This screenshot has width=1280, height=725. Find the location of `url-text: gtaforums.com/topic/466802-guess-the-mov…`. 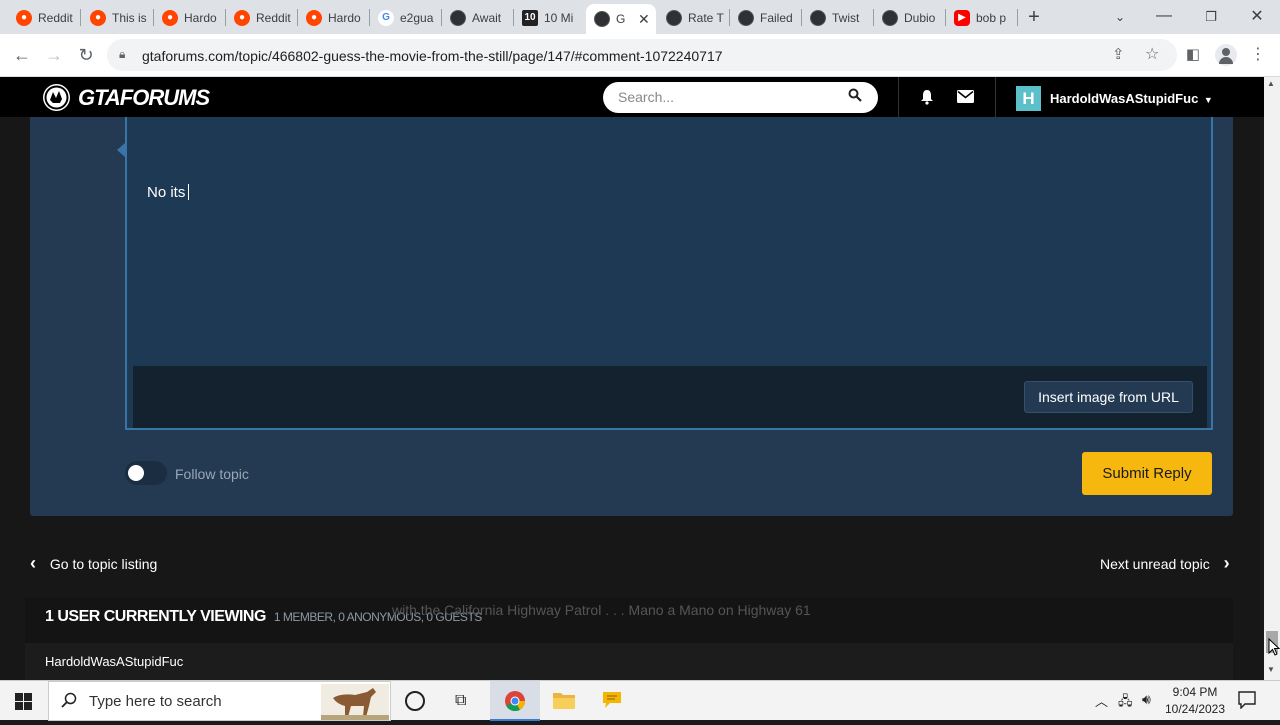

url-text: gtaforums.com/topic/466802-guess-the-mov… is located at coordinates (432, 56).